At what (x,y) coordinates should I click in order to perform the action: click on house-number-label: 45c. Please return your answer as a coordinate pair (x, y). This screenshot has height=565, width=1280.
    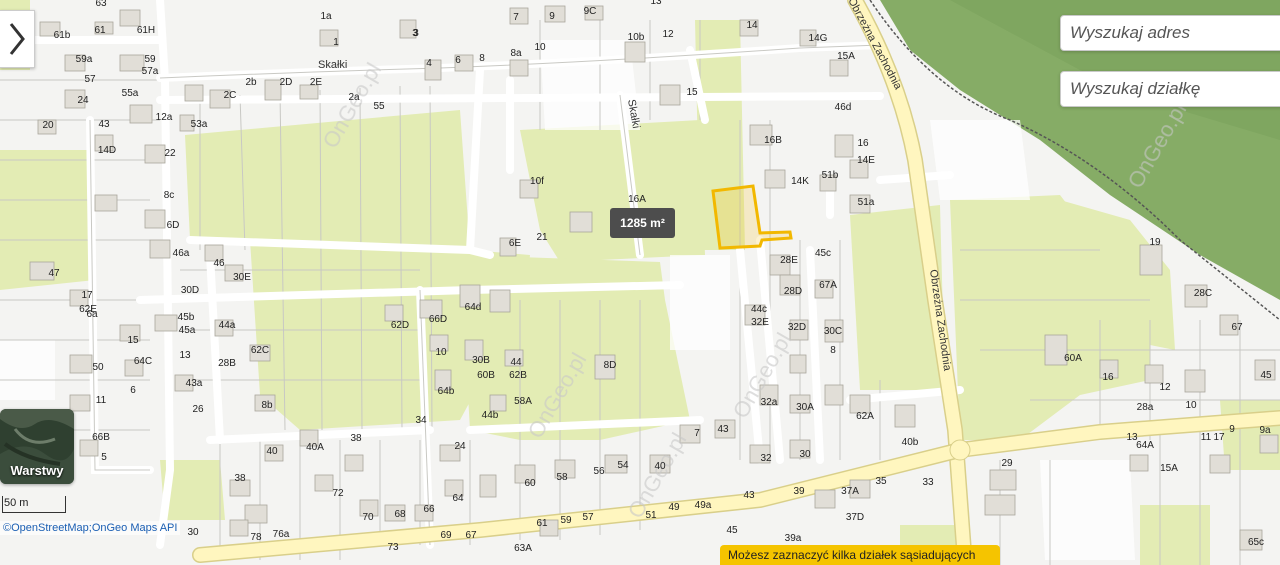
    Looking at the image, I should click on (823, 253).